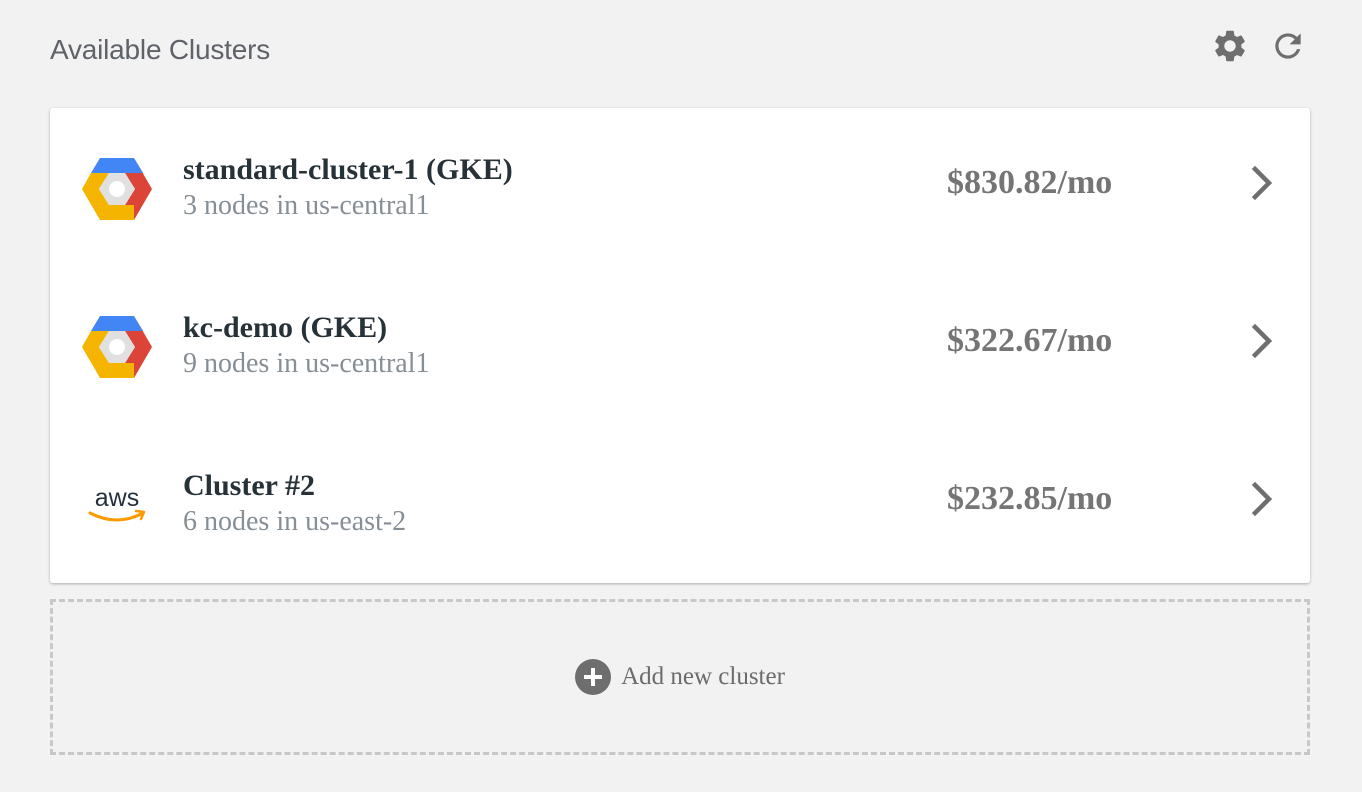  Describe the element at coordinates (295, 521) in the screenshot. I see `cluster-node-summary: 6 nodes in us-east-2` at that location.